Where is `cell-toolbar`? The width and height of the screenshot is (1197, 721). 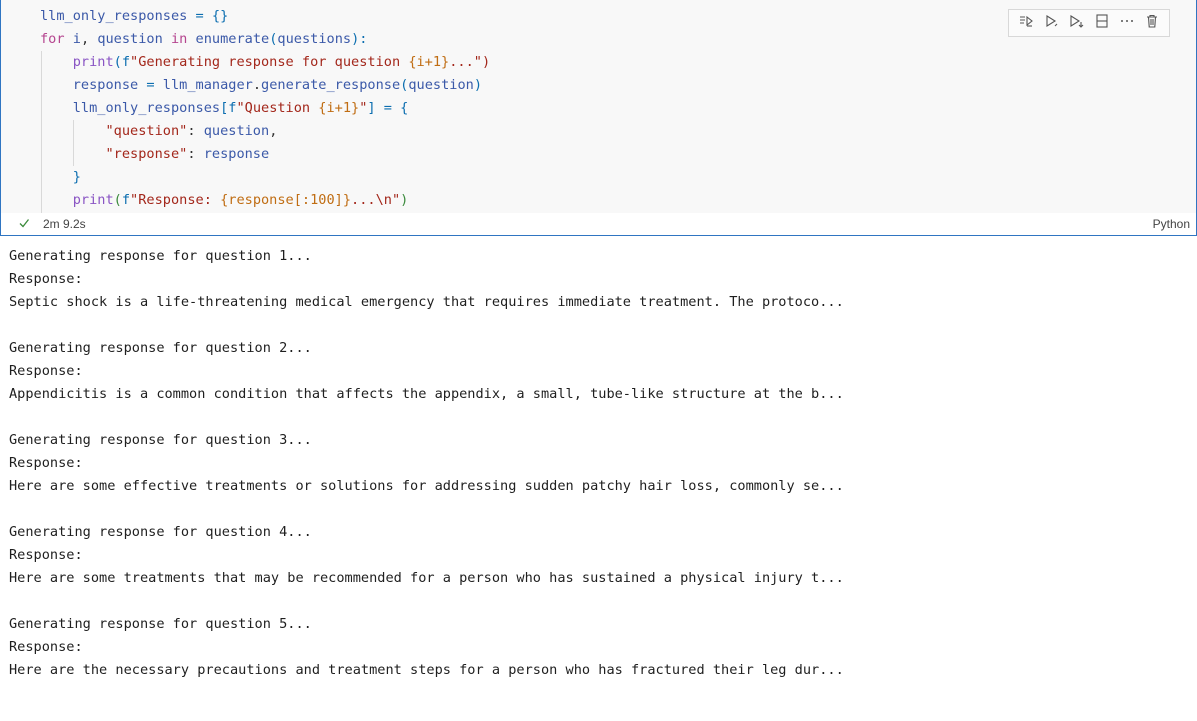 cell-toolbar is located at coordinates (1089, 23).